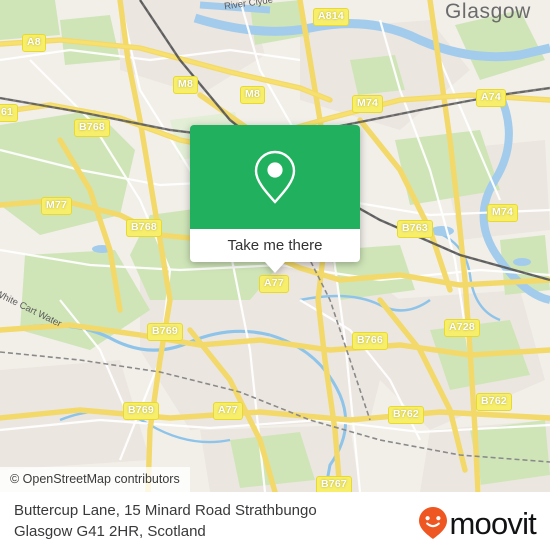 This screenshot has height=550, width=550. I want to click on road-shield: A728, so click(462, 328).